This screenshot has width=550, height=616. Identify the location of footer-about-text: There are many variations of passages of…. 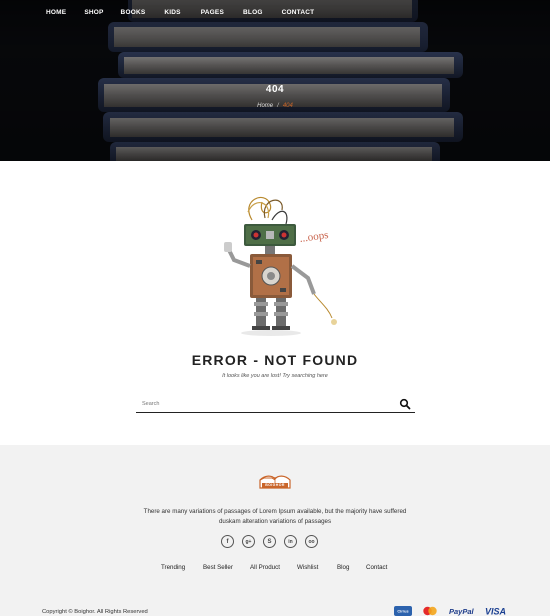
(275, 516).